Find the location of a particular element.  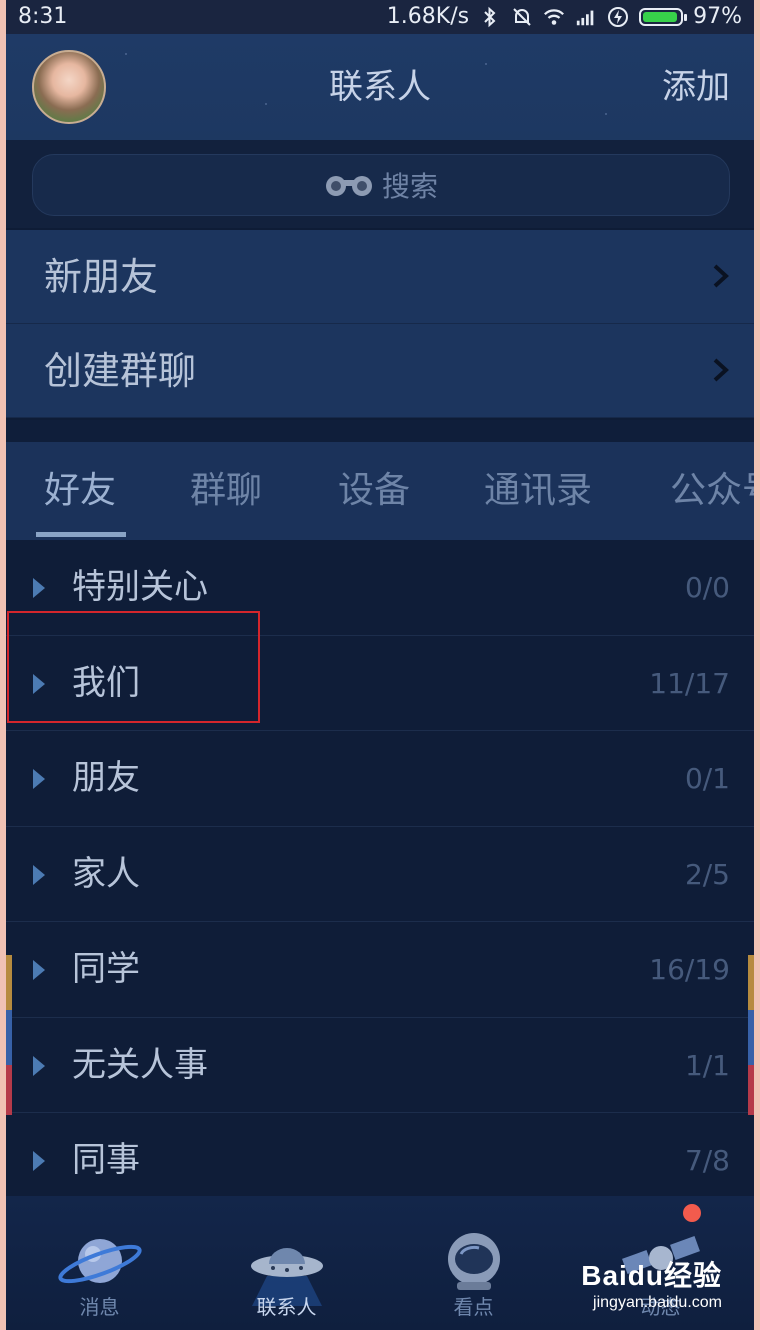

group-count: 16/19 is located at coordinates (689, 969).